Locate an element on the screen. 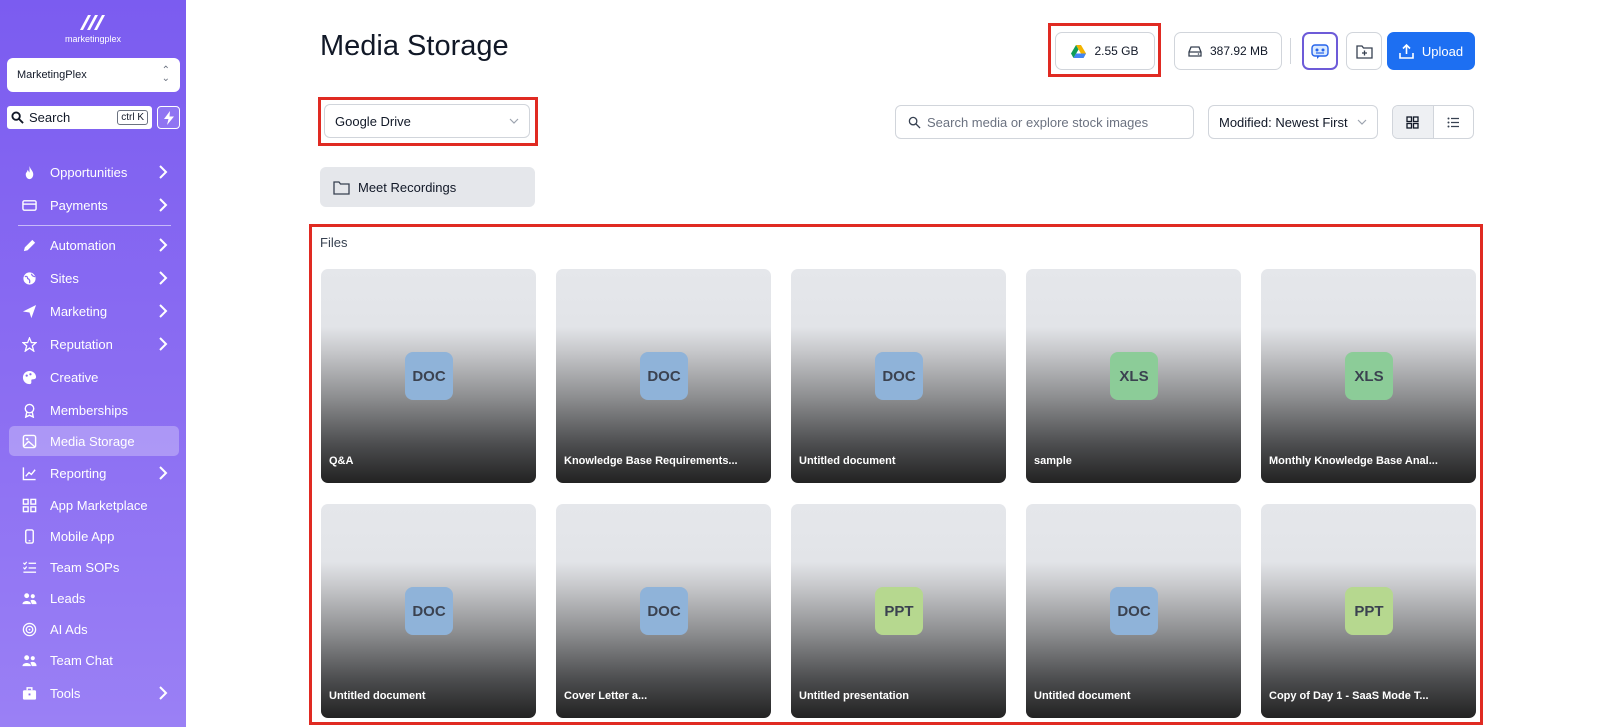 The width and height of the screenshot is (1600, 727). sidebar-item-label: Mobile App is located at coordinates (82, 536).